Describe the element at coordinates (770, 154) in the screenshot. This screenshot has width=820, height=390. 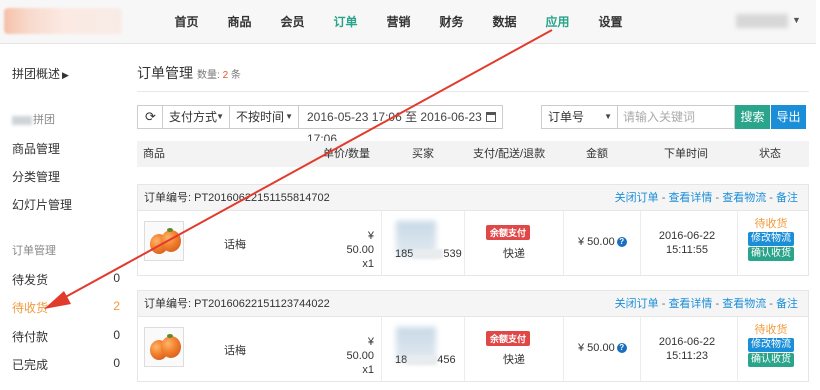
I see `col-status: 状态` at that location.